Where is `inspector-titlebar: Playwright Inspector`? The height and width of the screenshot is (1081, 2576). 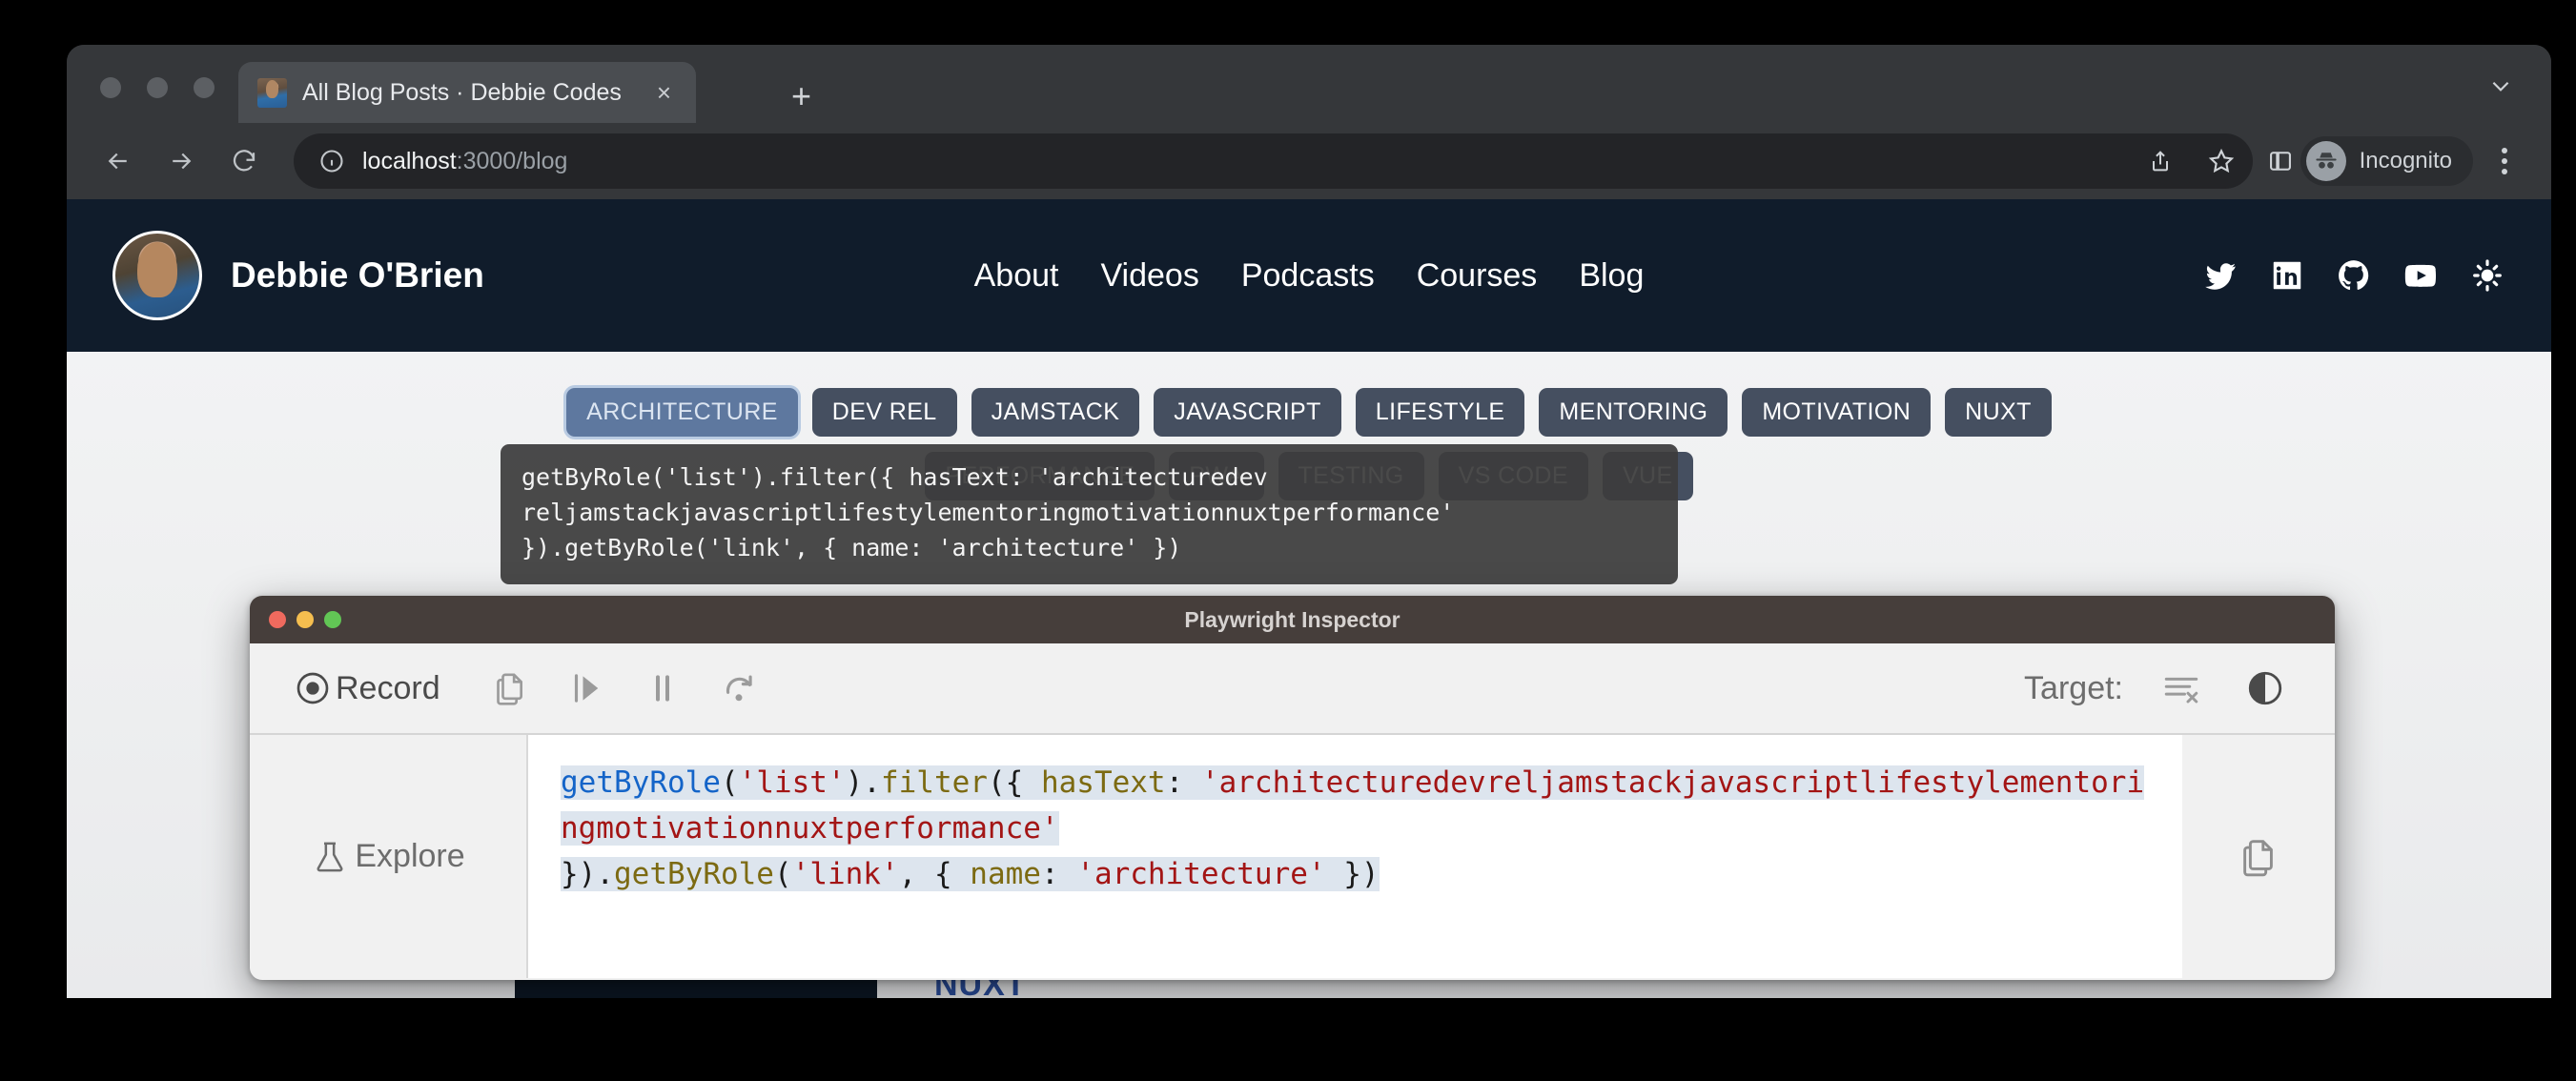
inspector-titlebar: Playwright Inspector is located at coordinates (1292, 620).